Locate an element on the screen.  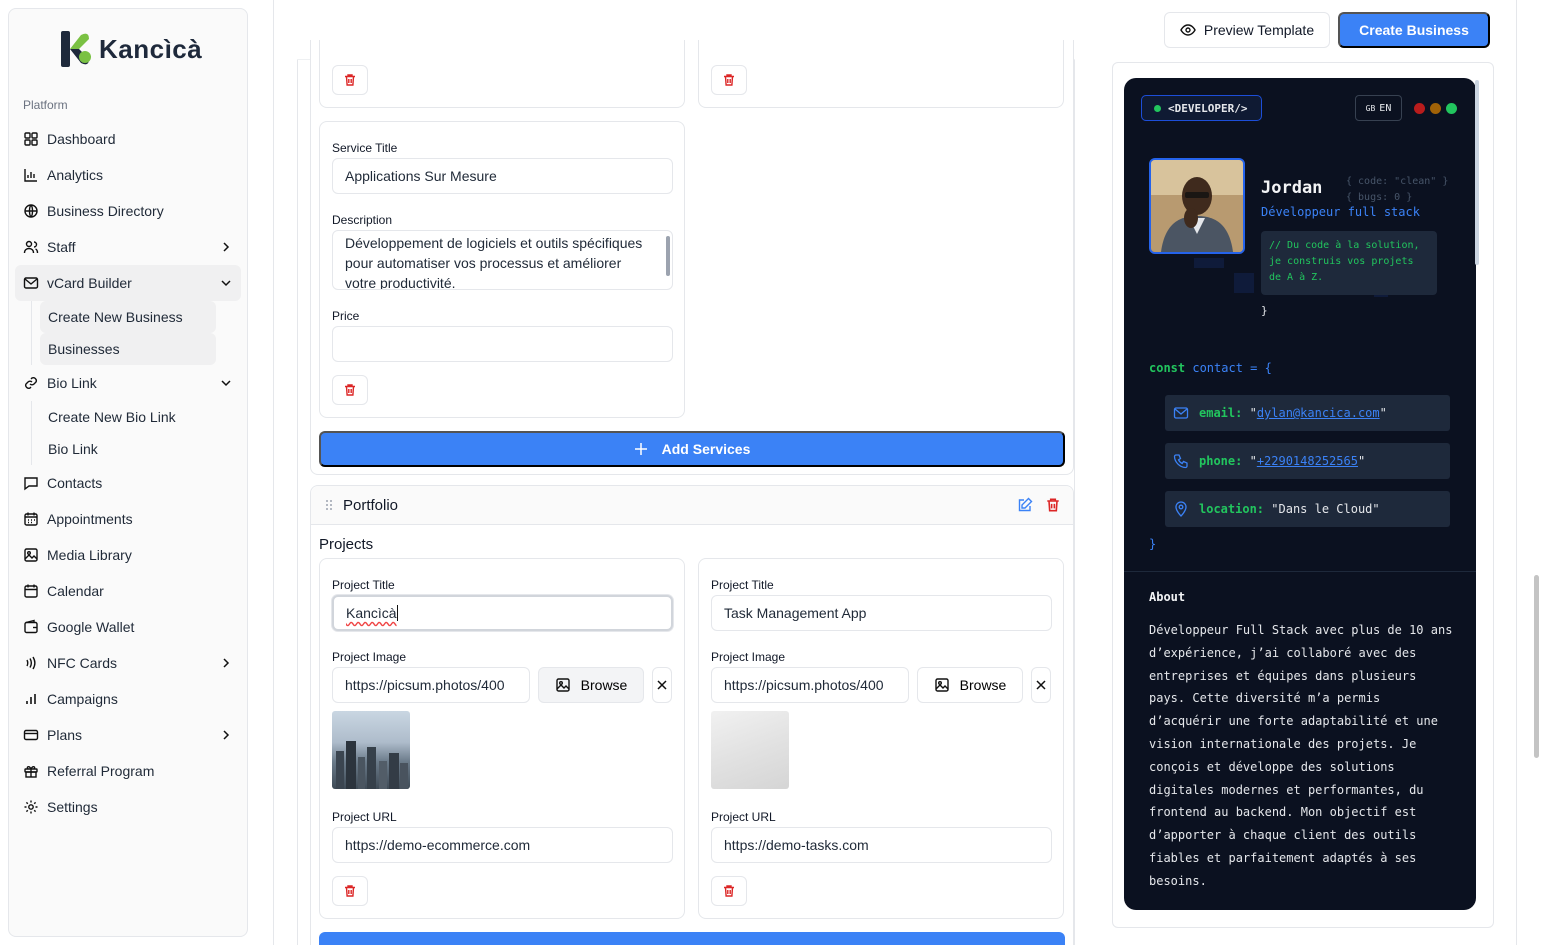
calendar-grid-icon is located at coordinates (31, 519).